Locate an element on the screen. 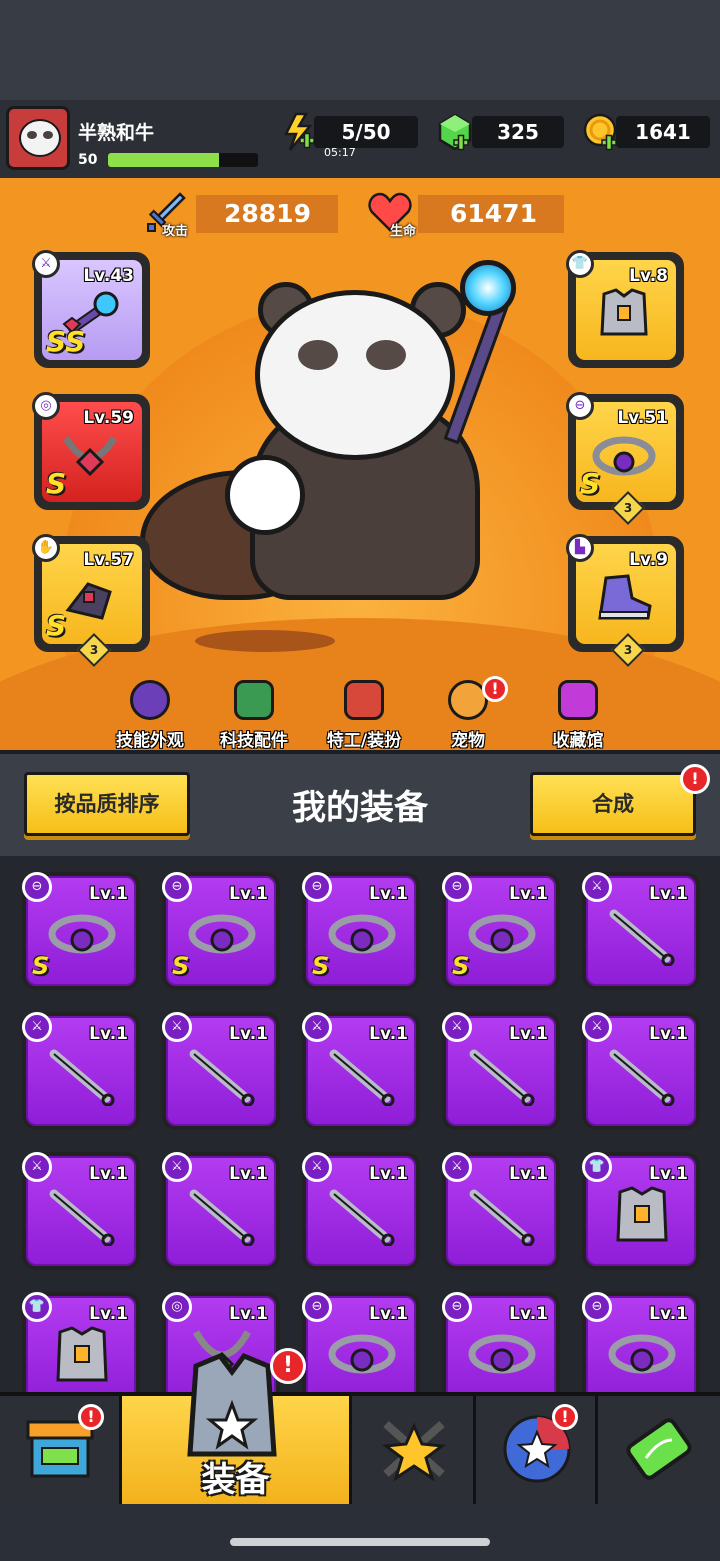 This screenshot has width=720, height=1561. slot-gloves: ✋ Lv.57 S 3 is located at coordinates (91, 600).